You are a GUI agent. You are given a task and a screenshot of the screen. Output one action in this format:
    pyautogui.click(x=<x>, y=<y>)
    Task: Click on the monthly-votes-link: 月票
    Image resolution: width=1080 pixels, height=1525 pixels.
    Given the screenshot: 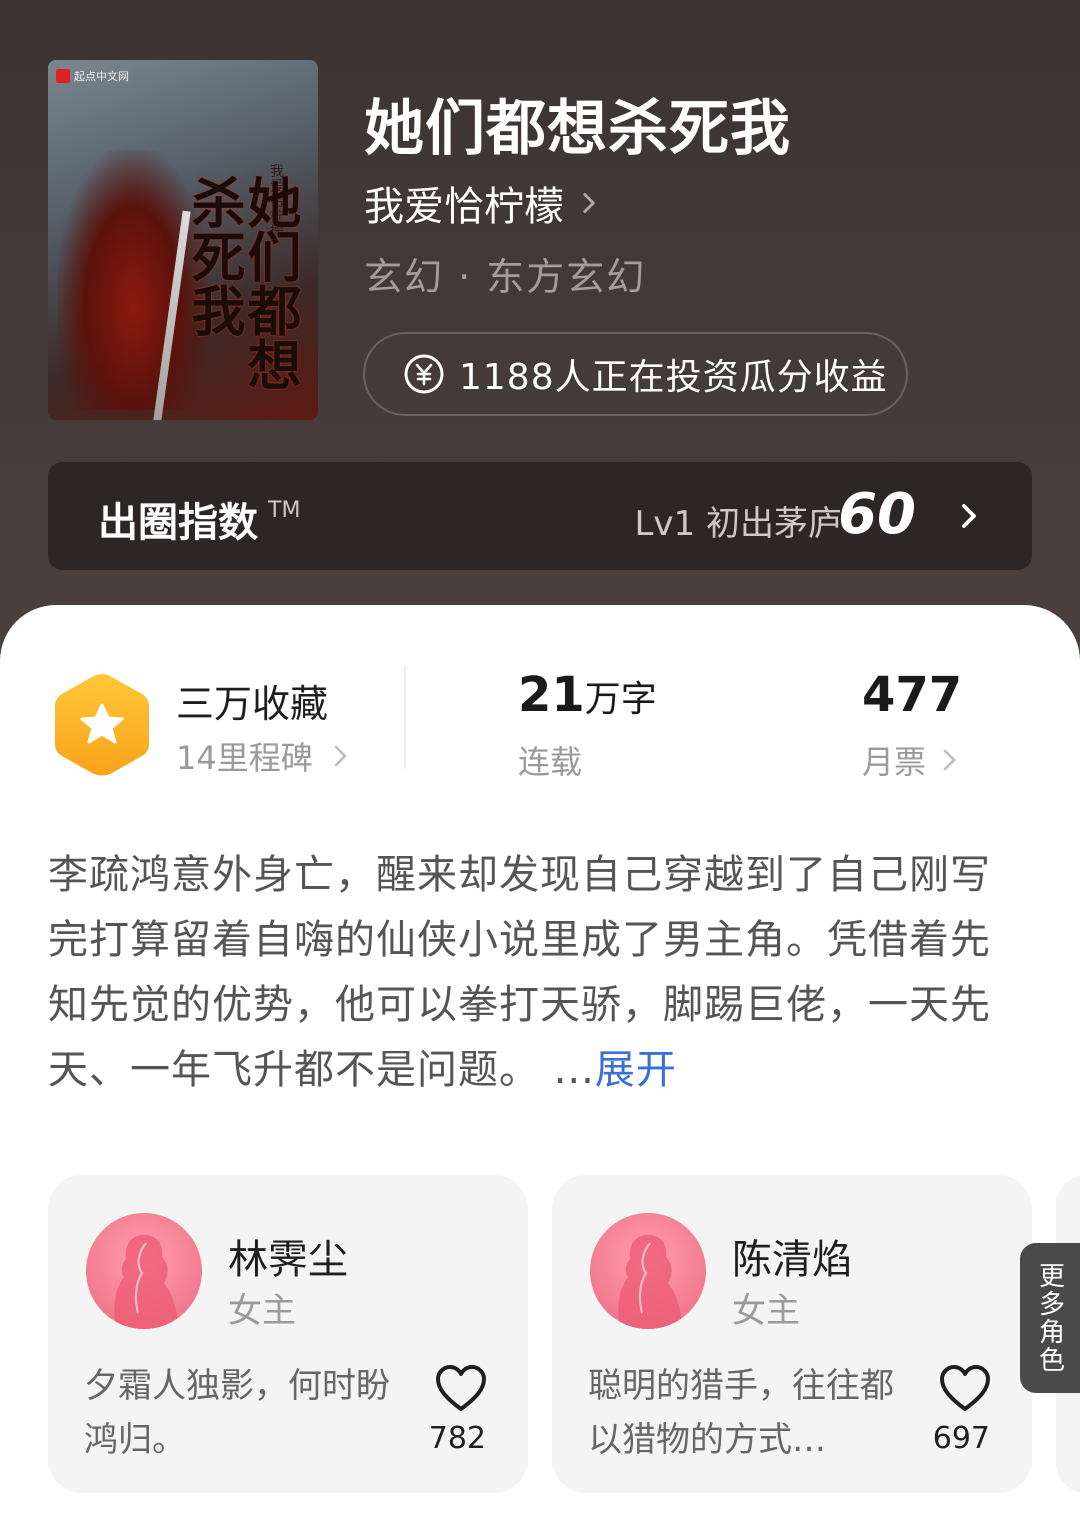 What is the action you would take?
    pyautogui.click(x=911, y=760)
    